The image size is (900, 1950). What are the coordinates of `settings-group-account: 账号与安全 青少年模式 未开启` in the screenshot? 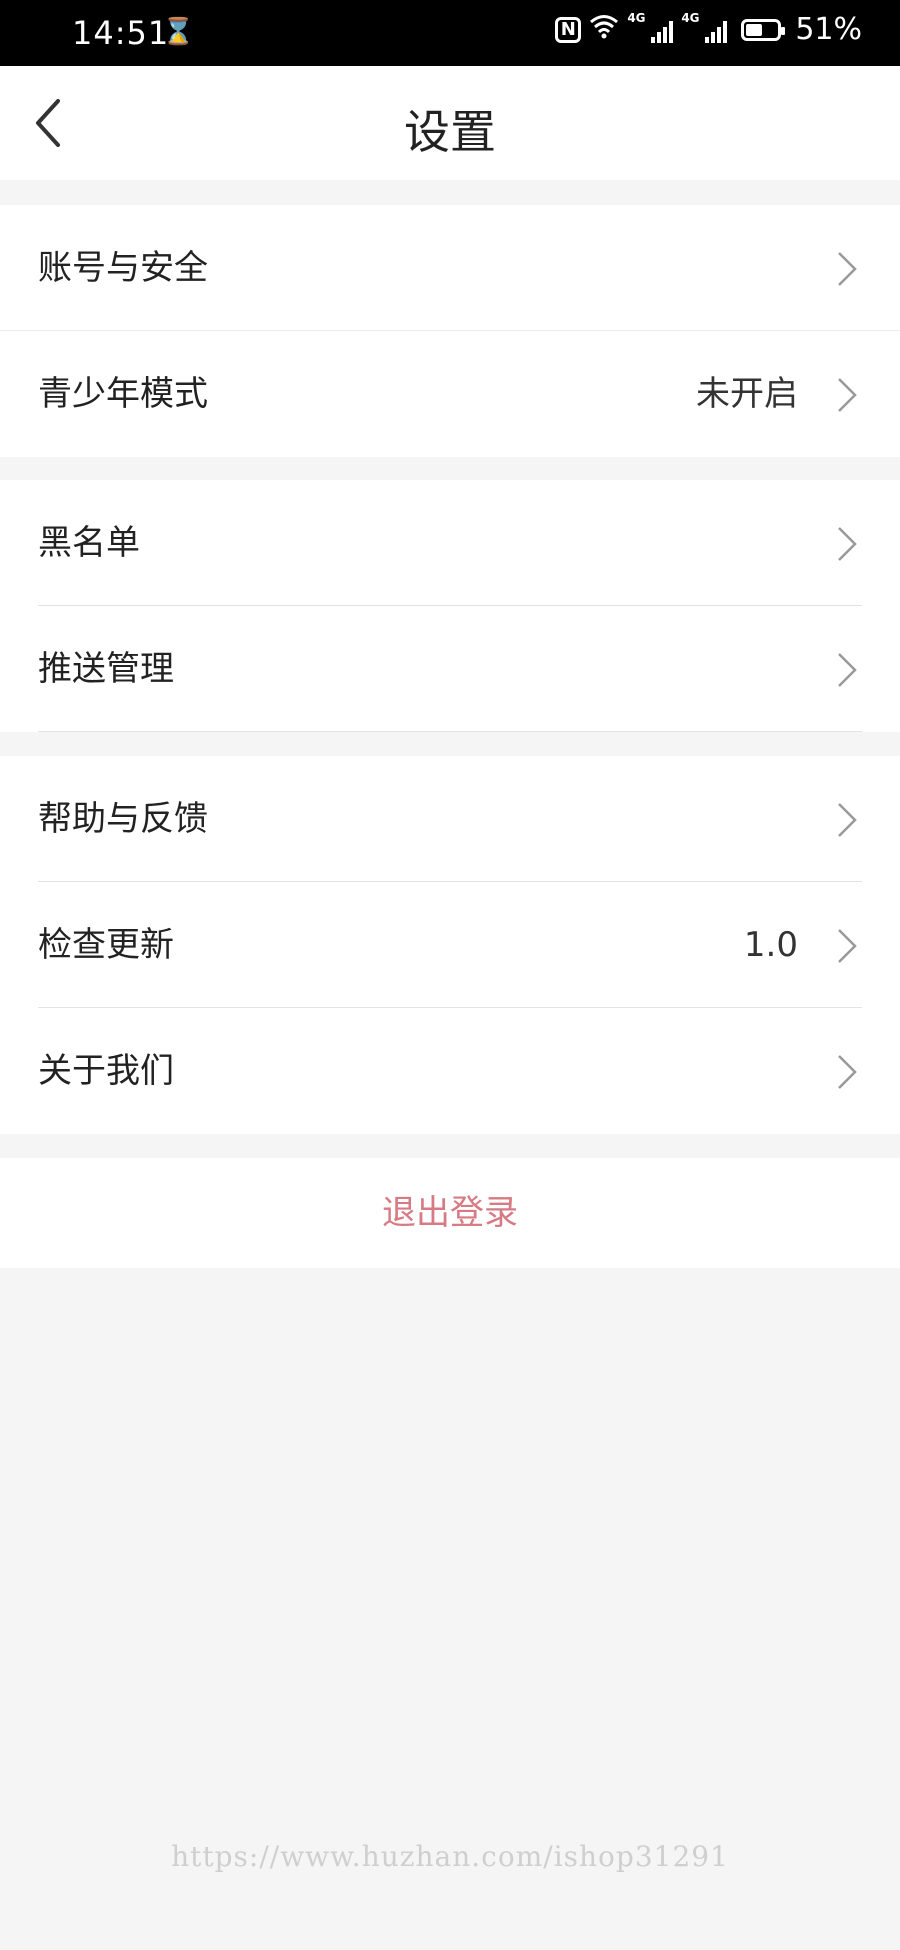 It's located at (450, 331).